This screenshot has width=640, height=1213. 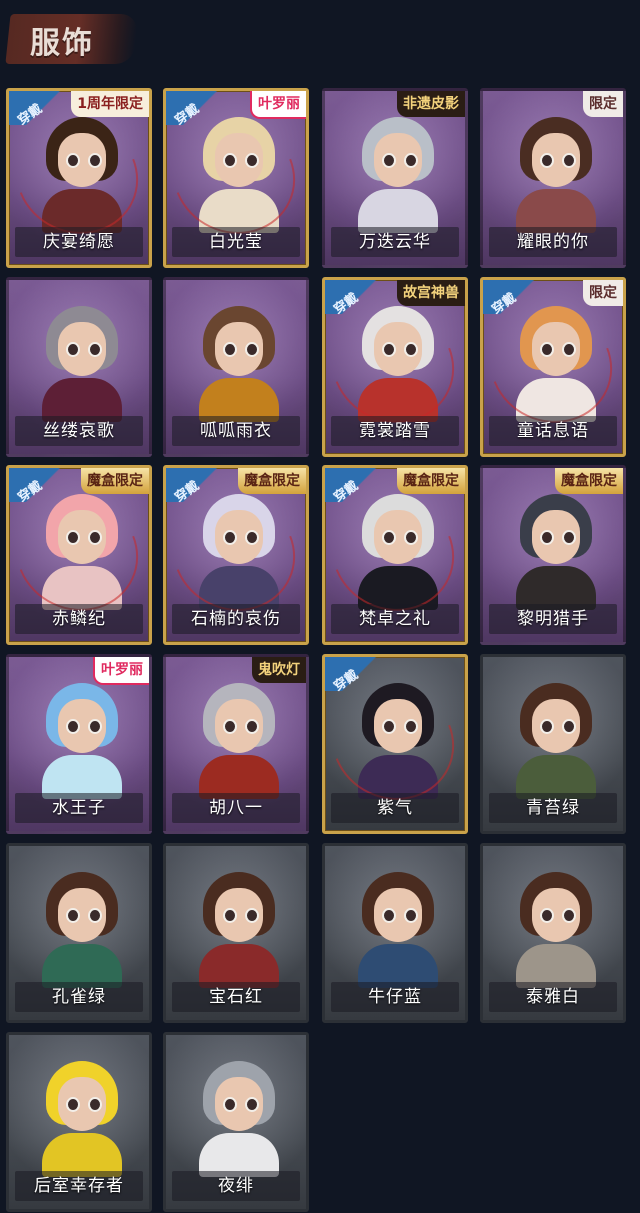 I want to click on costume-card: 鬼吹灯 胡八一, so click(x=236, y=744).